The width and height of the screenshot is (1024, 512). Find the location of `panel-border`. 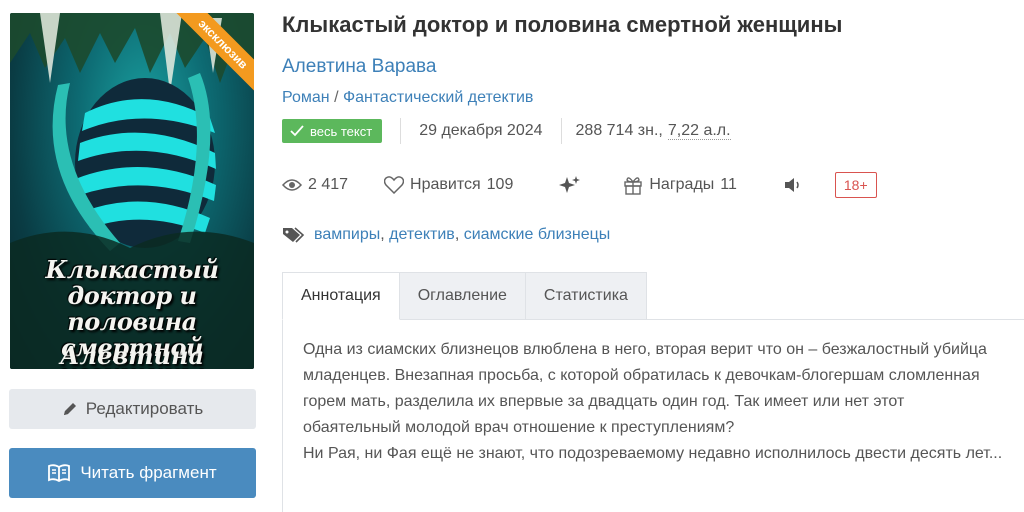

panel-border is located at coordinates (282, 416).